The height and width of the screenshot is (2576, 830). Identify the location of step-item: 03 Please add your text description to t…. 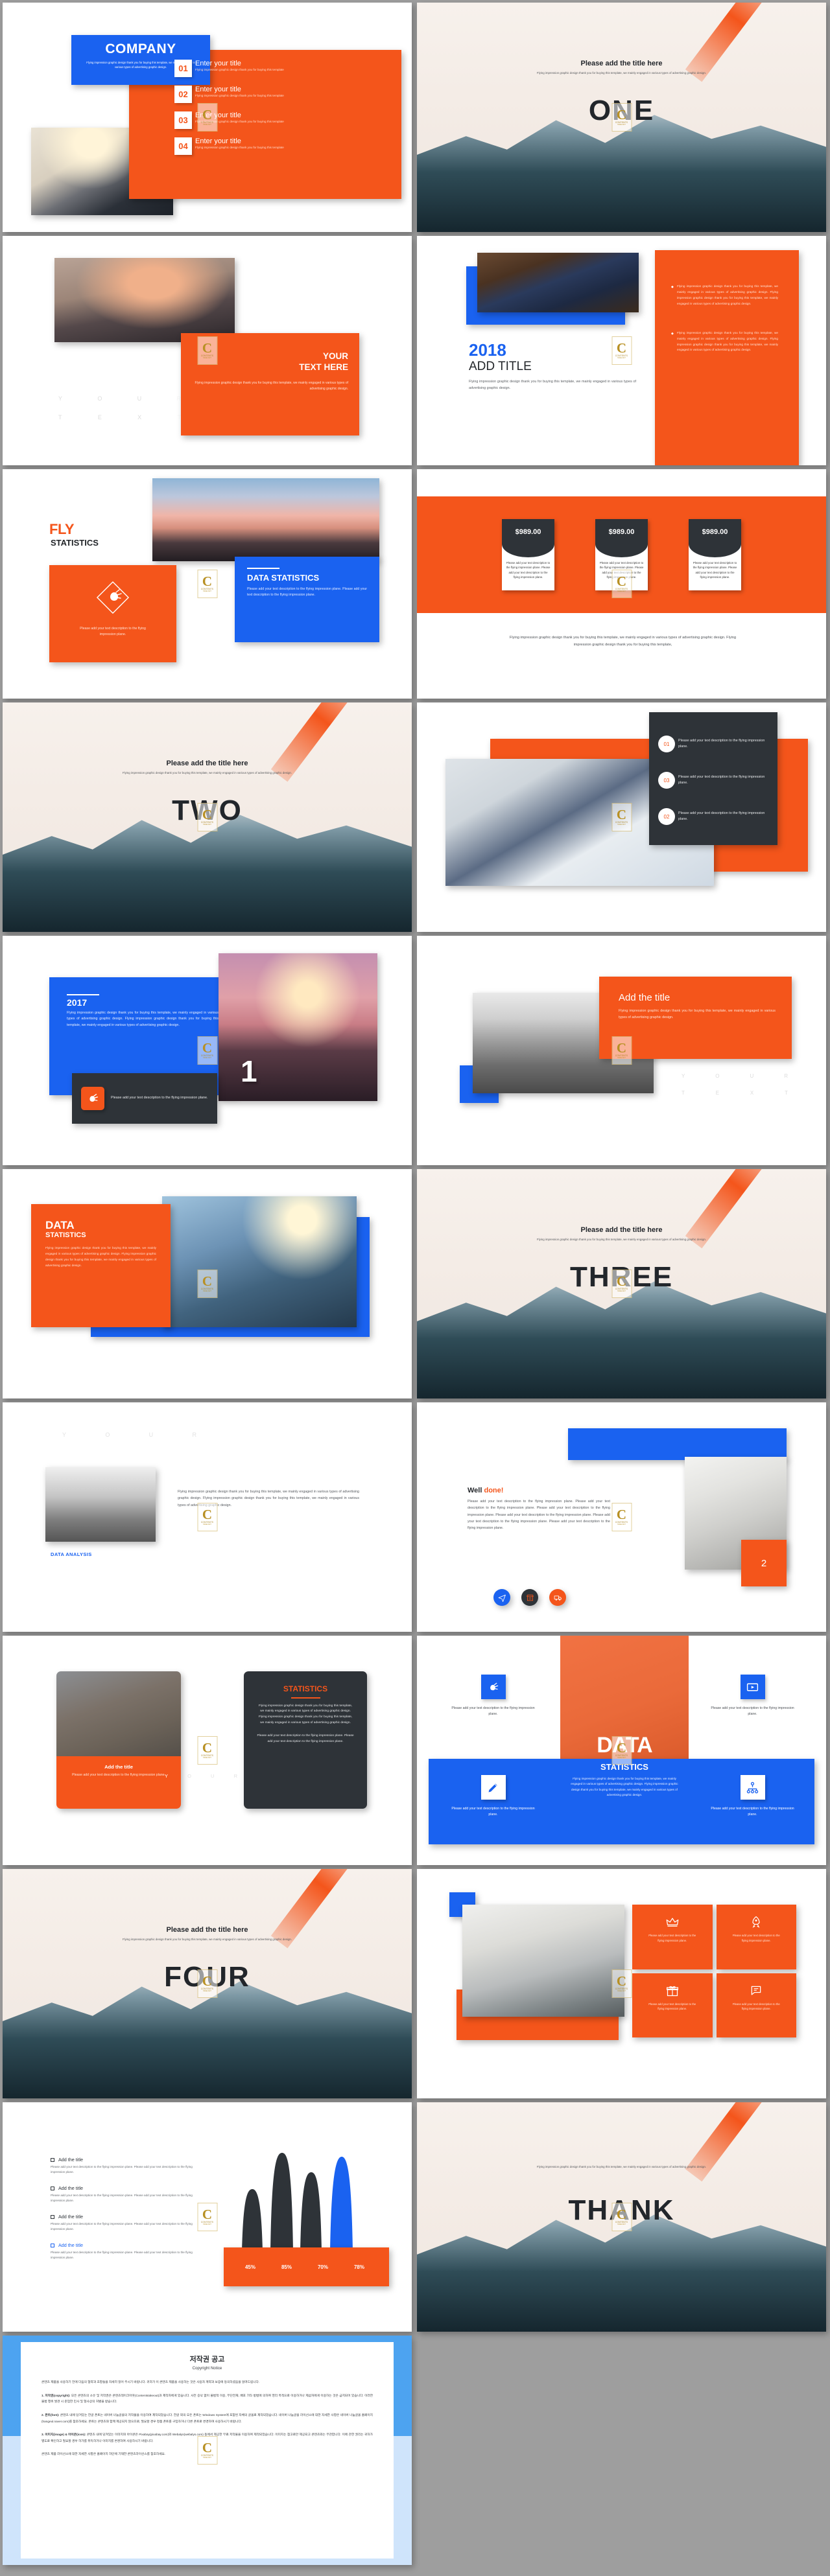
(713, 781).